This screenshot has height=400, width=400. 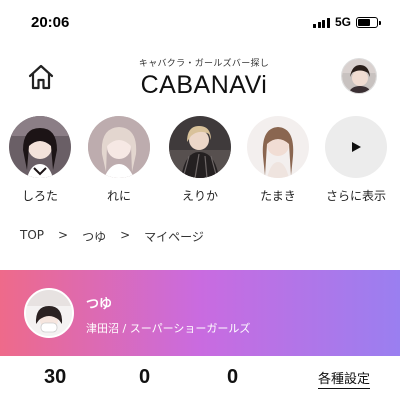 I want to click on more-circle, so click(x=356, y=147).